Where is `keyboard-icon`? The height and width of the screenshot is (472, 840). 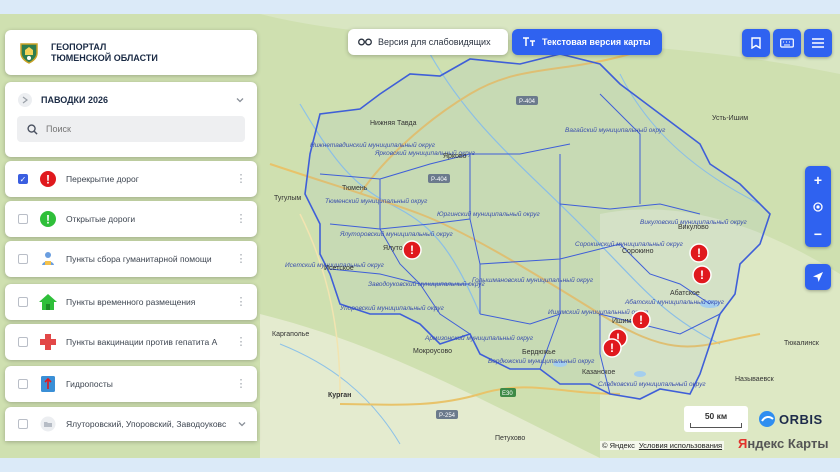 keyboard-icon is located at coordinates (787, 43).